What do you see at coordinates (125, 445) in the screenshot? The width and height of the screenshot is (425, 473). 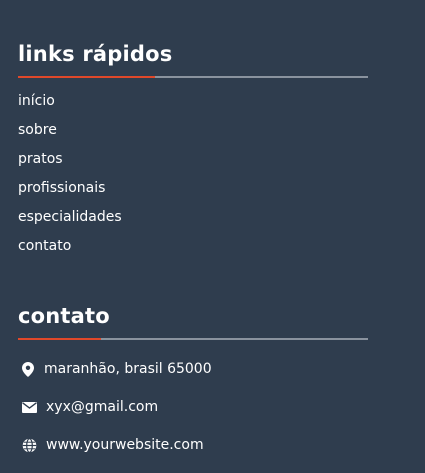 I see `contact-website-link: www.yourwebsite.com` at bounding box center [125, 445].